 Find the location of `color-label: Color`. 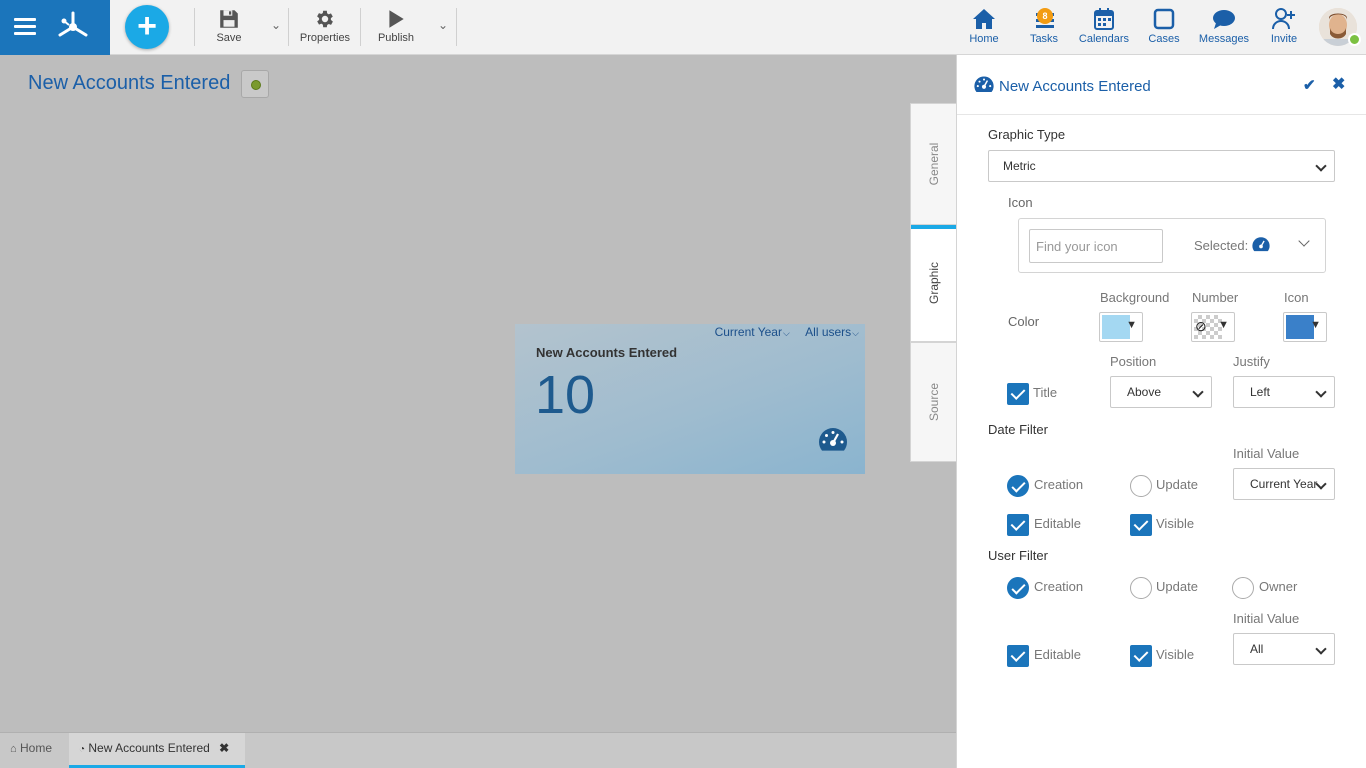

color-label: Color is located at coordinates (1024, 321).